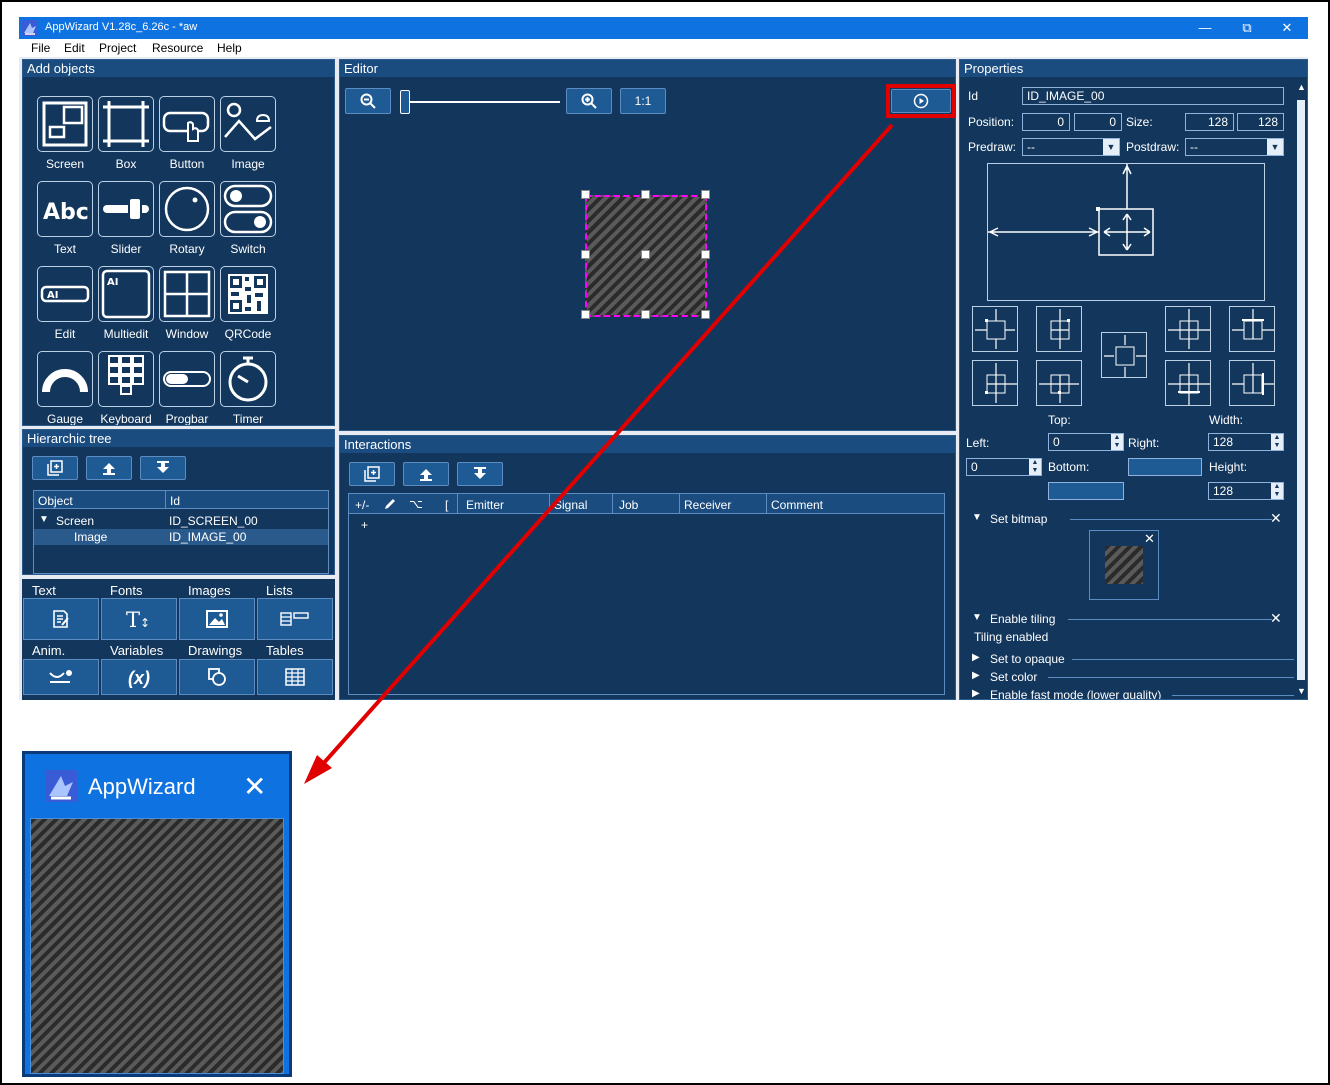  What do you see at coordinates (61, 786) in the screenshot?
I see `appwizard-logo-icon` at bounding box center [61, 786].